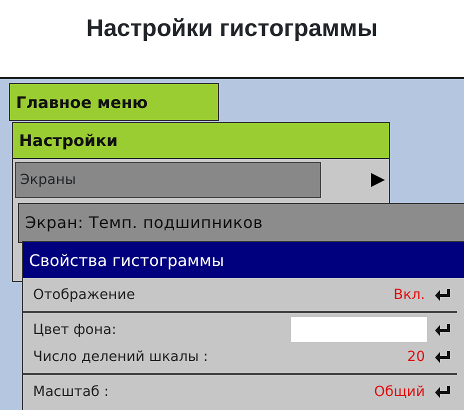 Image resolution: width=464 pixels, height=410 pixels. Describe the element at coordinates (84, 294) in the screenshot. I see `property-label: Отображение` at that location.